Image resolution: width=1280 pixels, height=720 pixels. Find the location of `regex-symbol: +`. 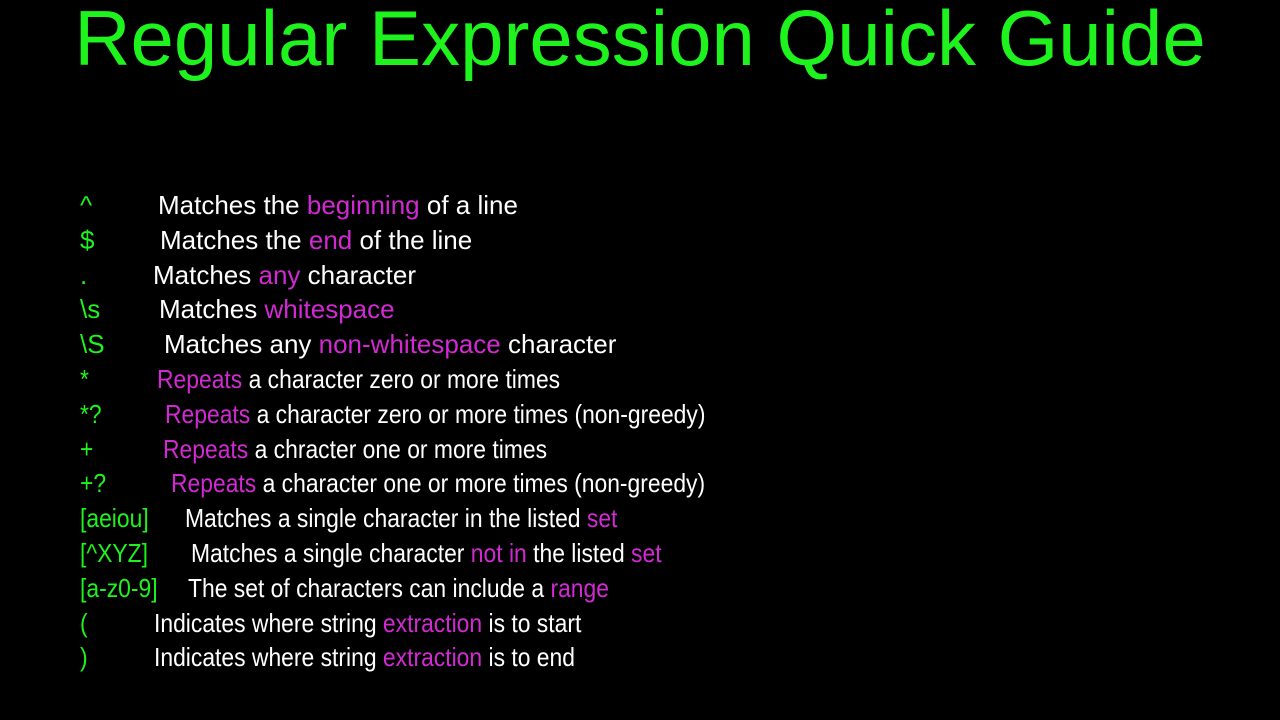

regex-symbol: + is located at coordinates (87, 448).